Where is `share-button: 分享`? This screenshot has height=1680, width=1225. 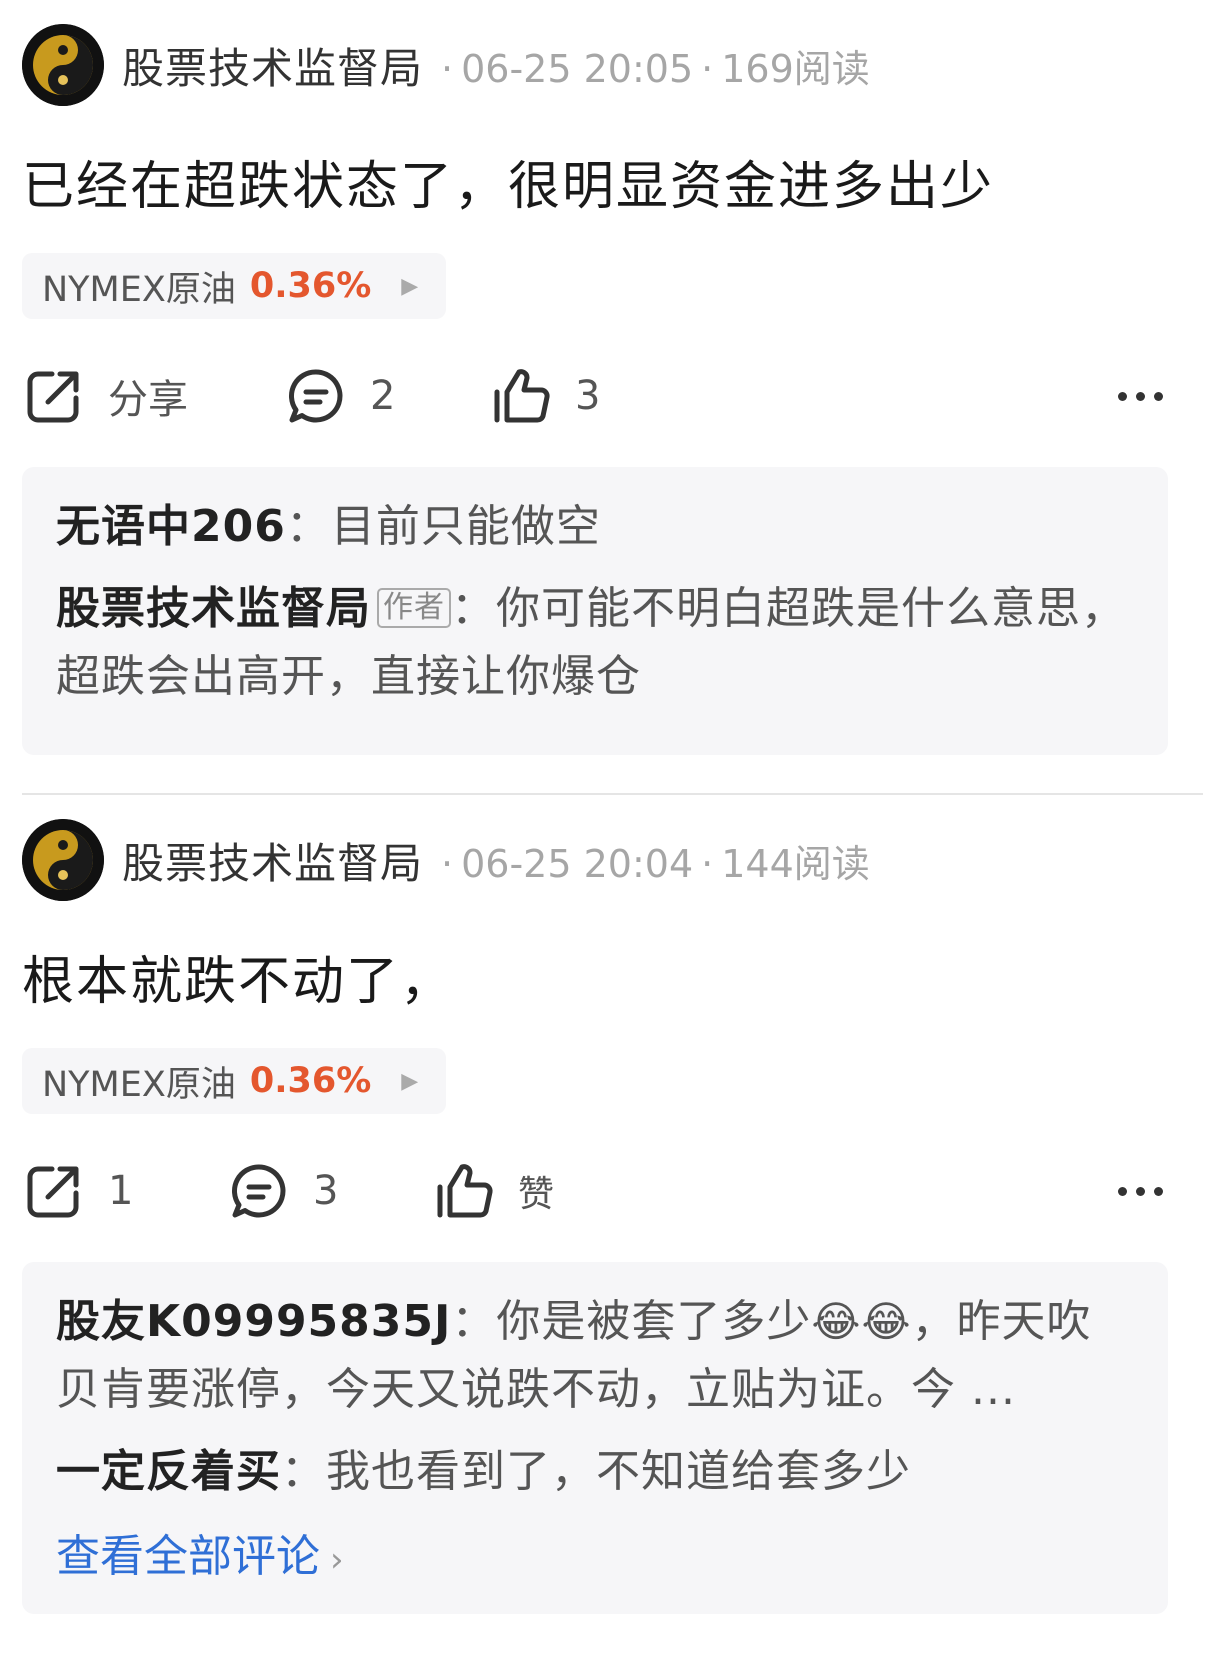
share-button: 分享 is located at coordinates (153, 396).